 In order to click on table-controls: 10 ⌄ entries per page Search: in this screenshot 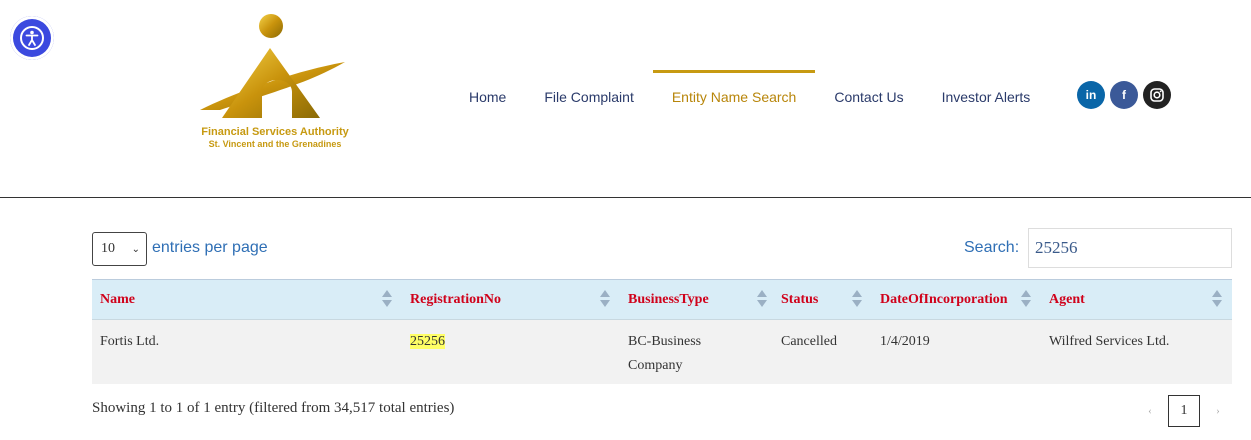, I will do `click(662, 249)`.